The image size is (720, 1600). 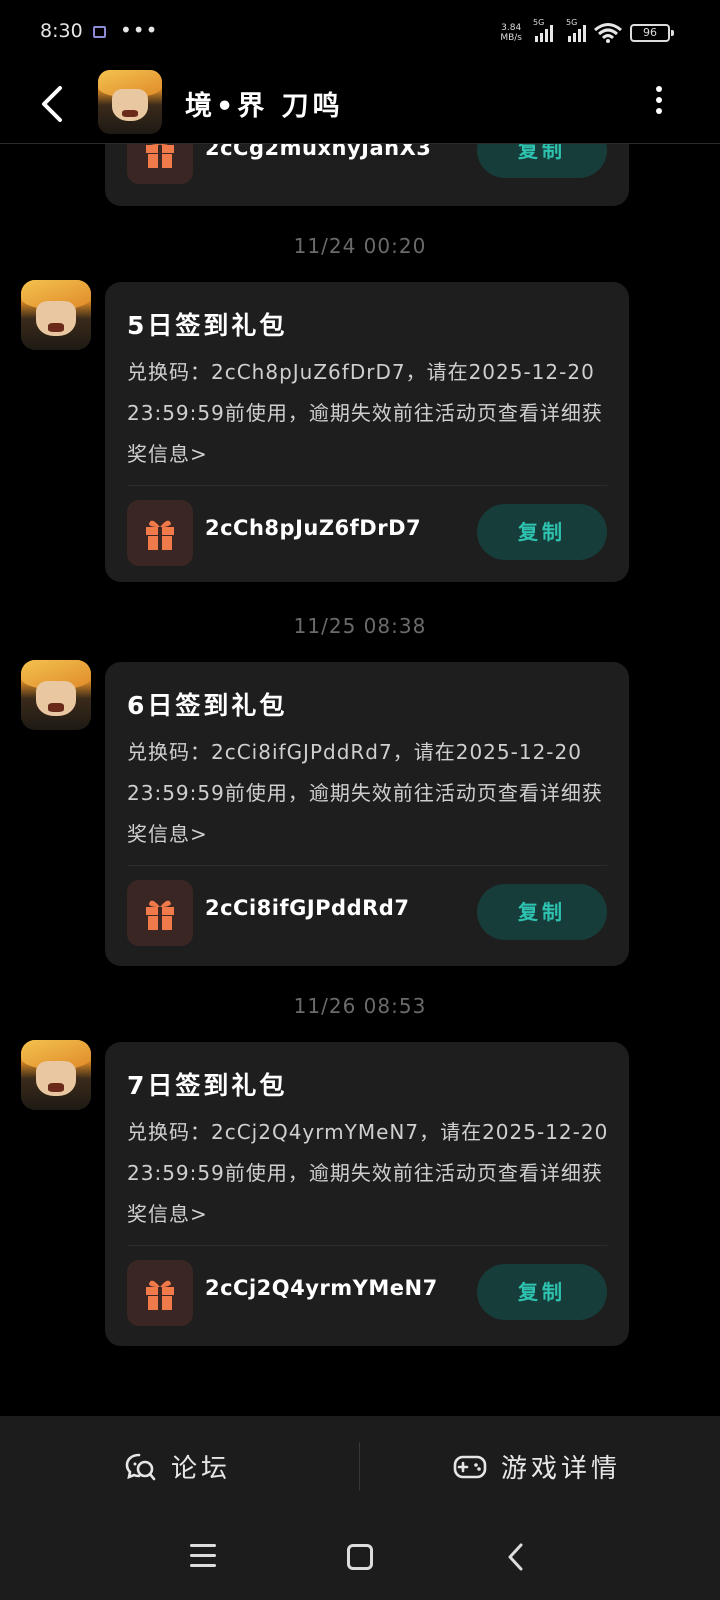 I want to click on recent-apps-icon, so click(x=203, y=1559).